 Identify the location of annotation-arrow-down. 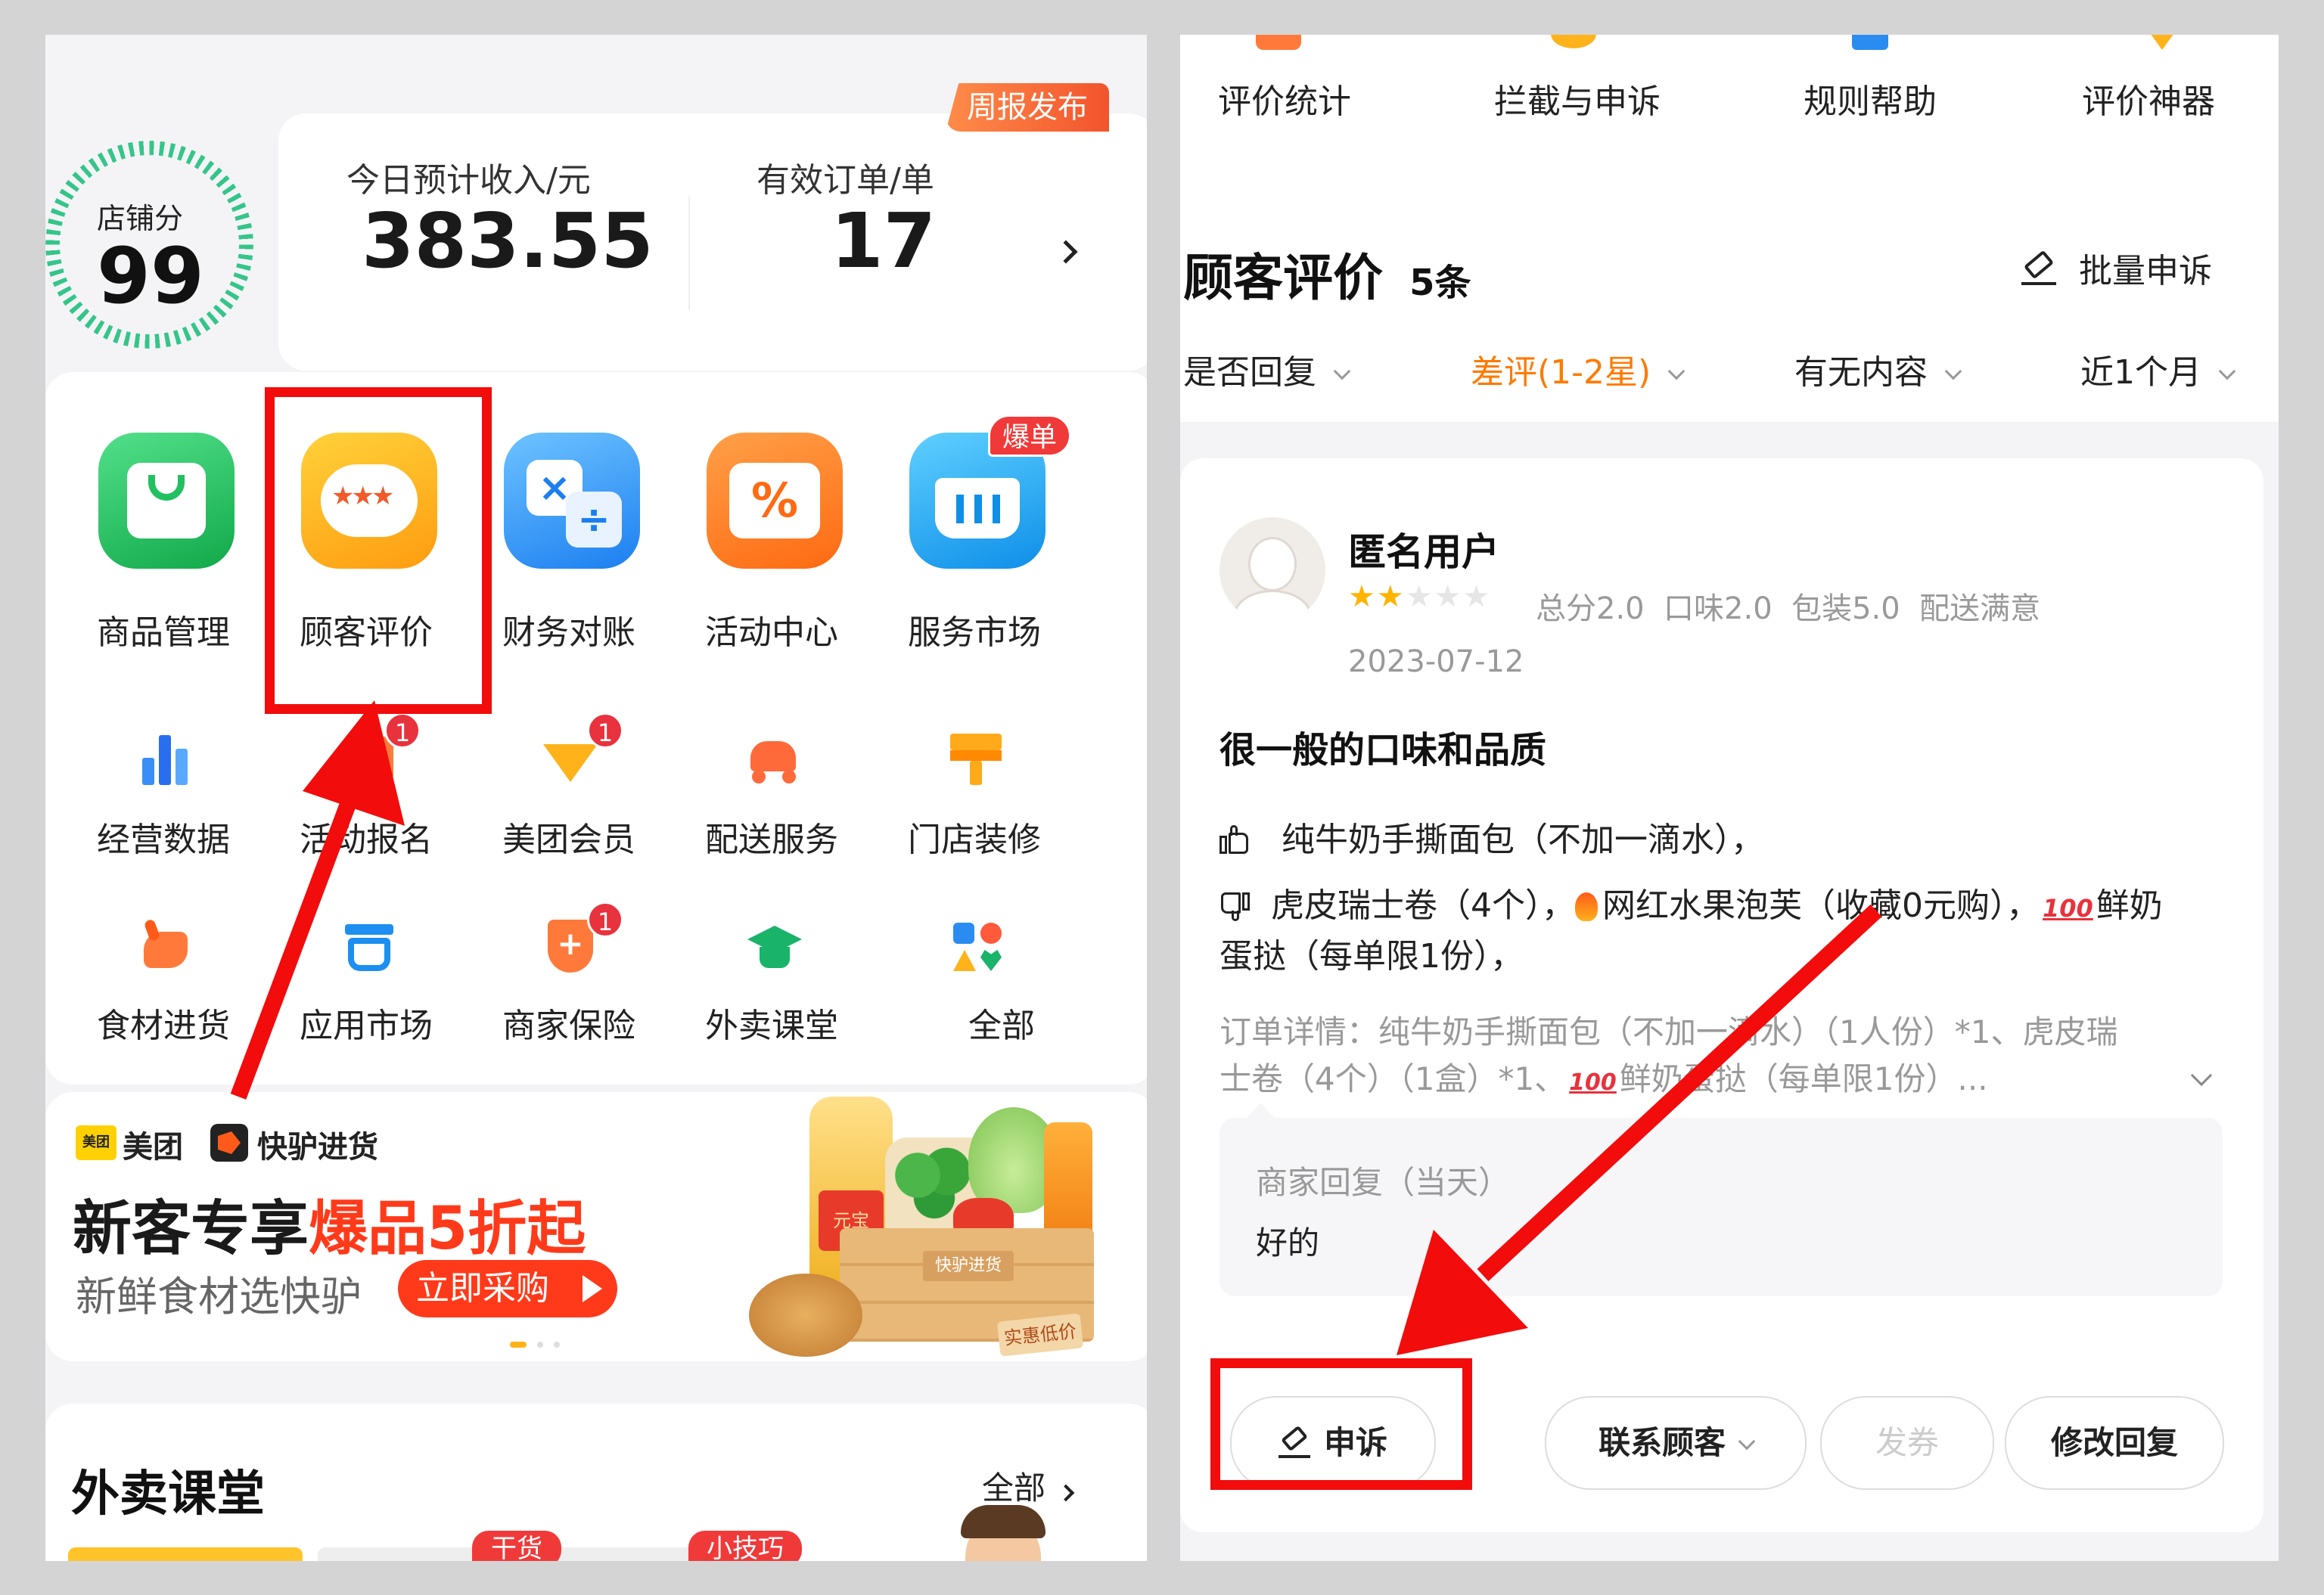
(1639, 1129).